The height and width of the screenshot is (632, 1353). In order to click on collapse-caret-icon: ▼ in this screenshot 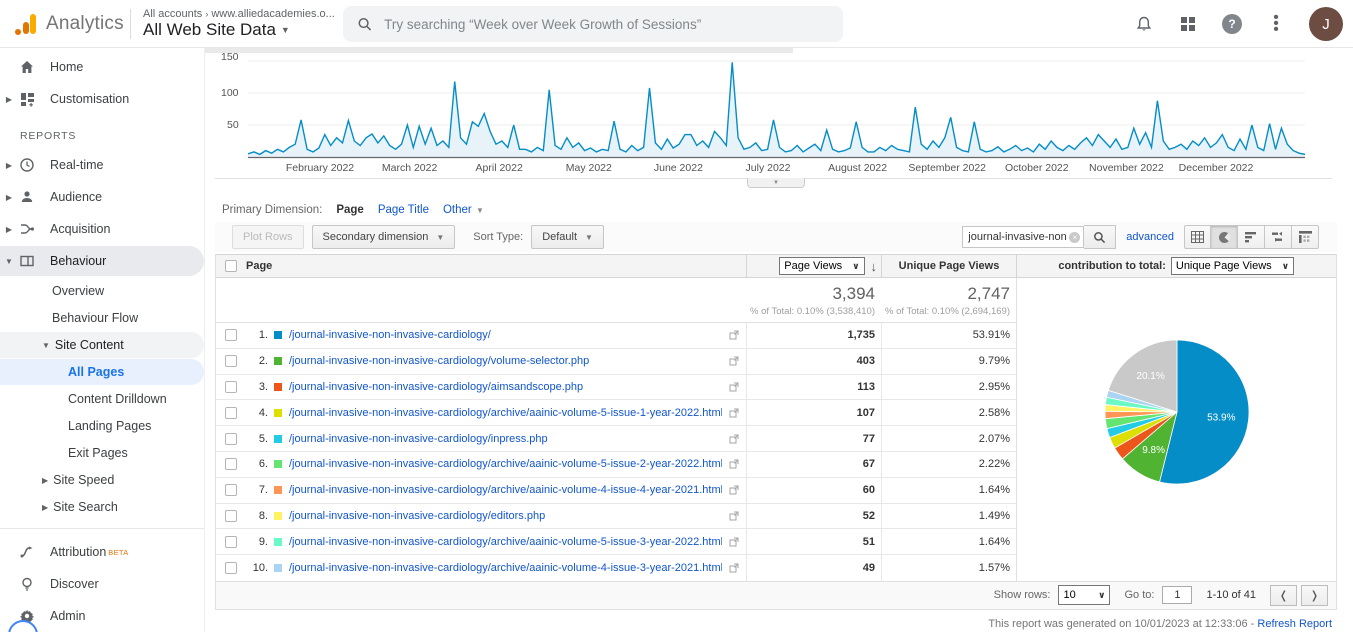, I will do `click(9, 261)`.